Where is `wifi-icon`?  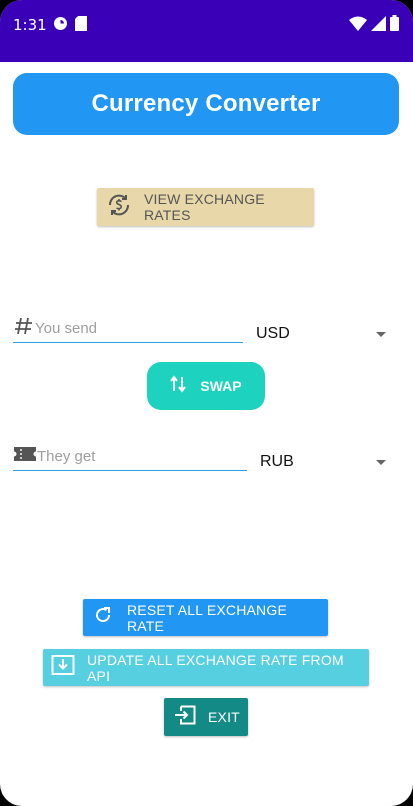 wifi-icon is located at coordinates (358, 26).